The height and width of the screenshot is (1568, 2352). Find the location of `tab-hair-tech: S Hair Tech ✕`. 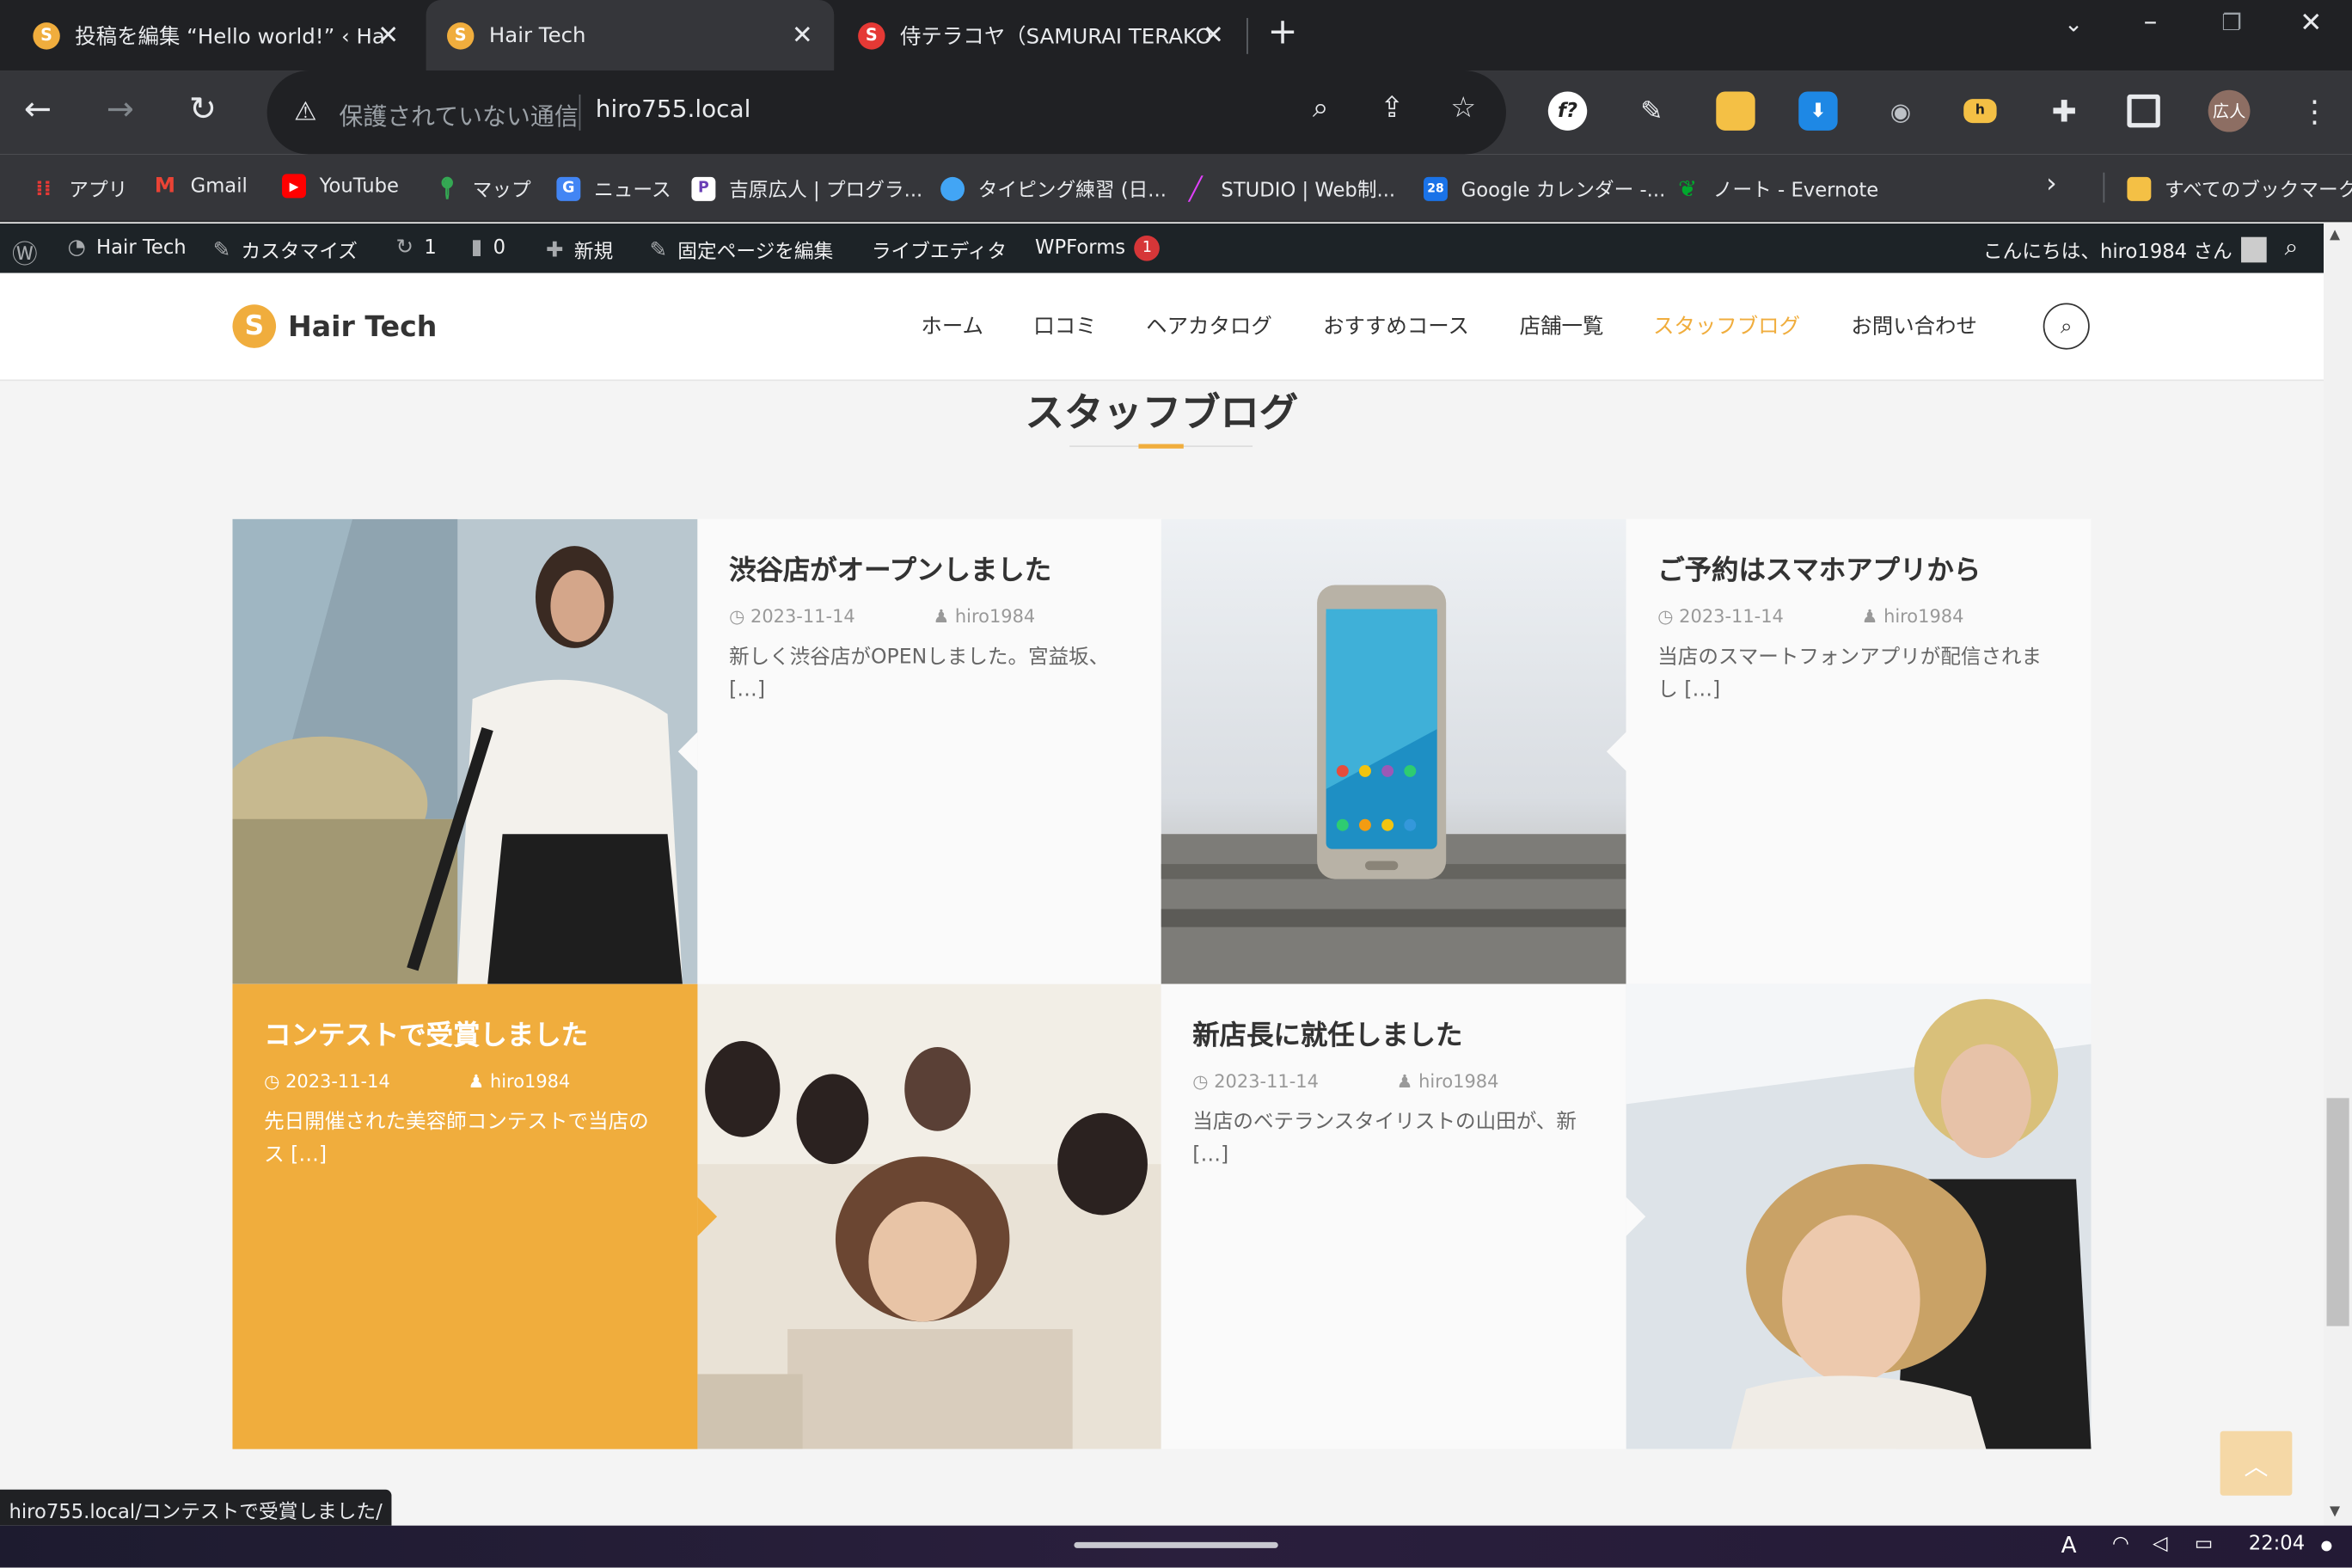

tab-hair-tech: S Hair Tech ✕ is located at coordinates (630, 35).